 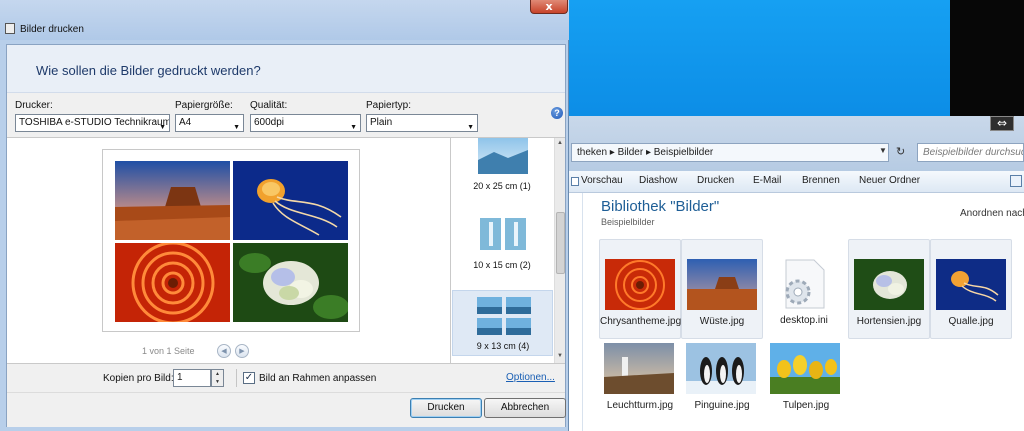 What do you see at coordinates (971, 321) in the screenshot?
I see `file-name: Qualle.jpg` at bounding box center [971, 321].